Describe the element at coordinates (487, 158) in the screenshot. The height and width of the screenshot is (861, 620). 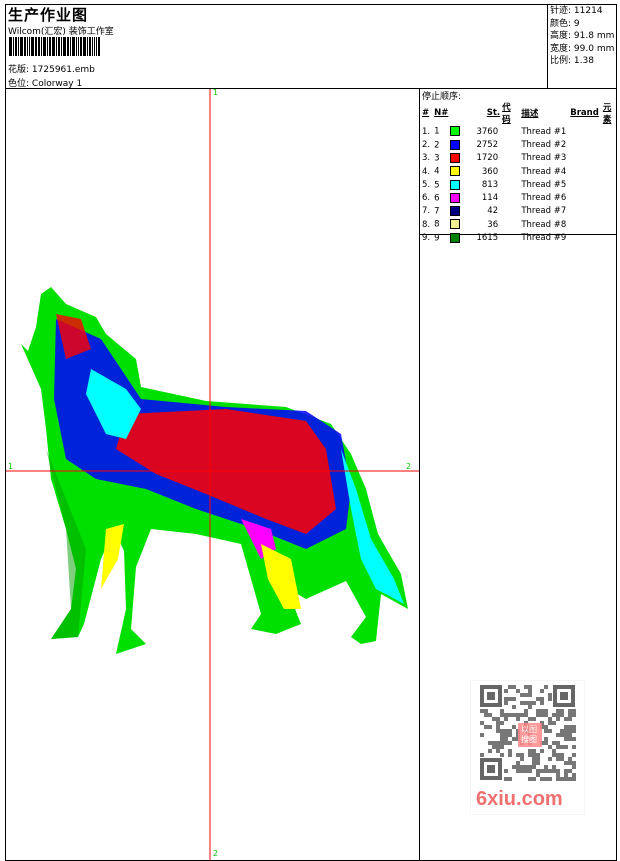
I see `stitch-count: 1720` at that location.